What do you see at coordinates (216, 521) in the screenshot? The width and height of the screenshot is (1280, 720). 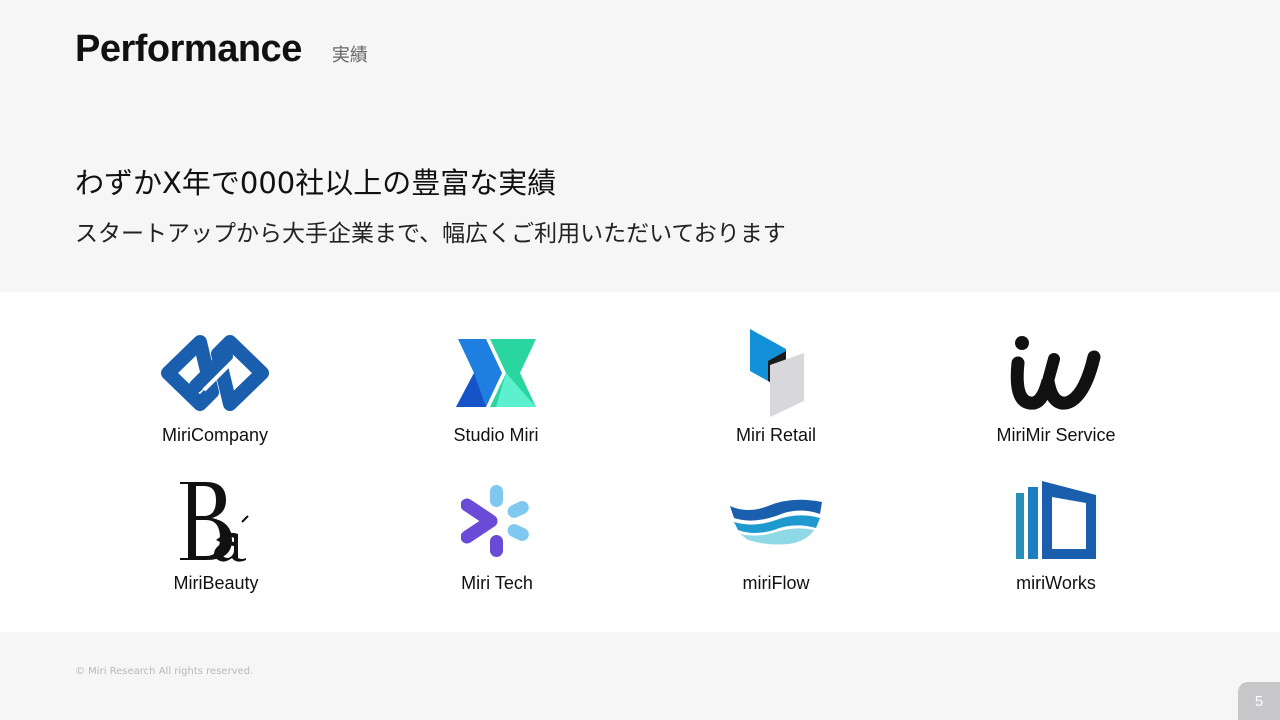 I see `ba-monogram-icon` at bounding box center [216, 521].